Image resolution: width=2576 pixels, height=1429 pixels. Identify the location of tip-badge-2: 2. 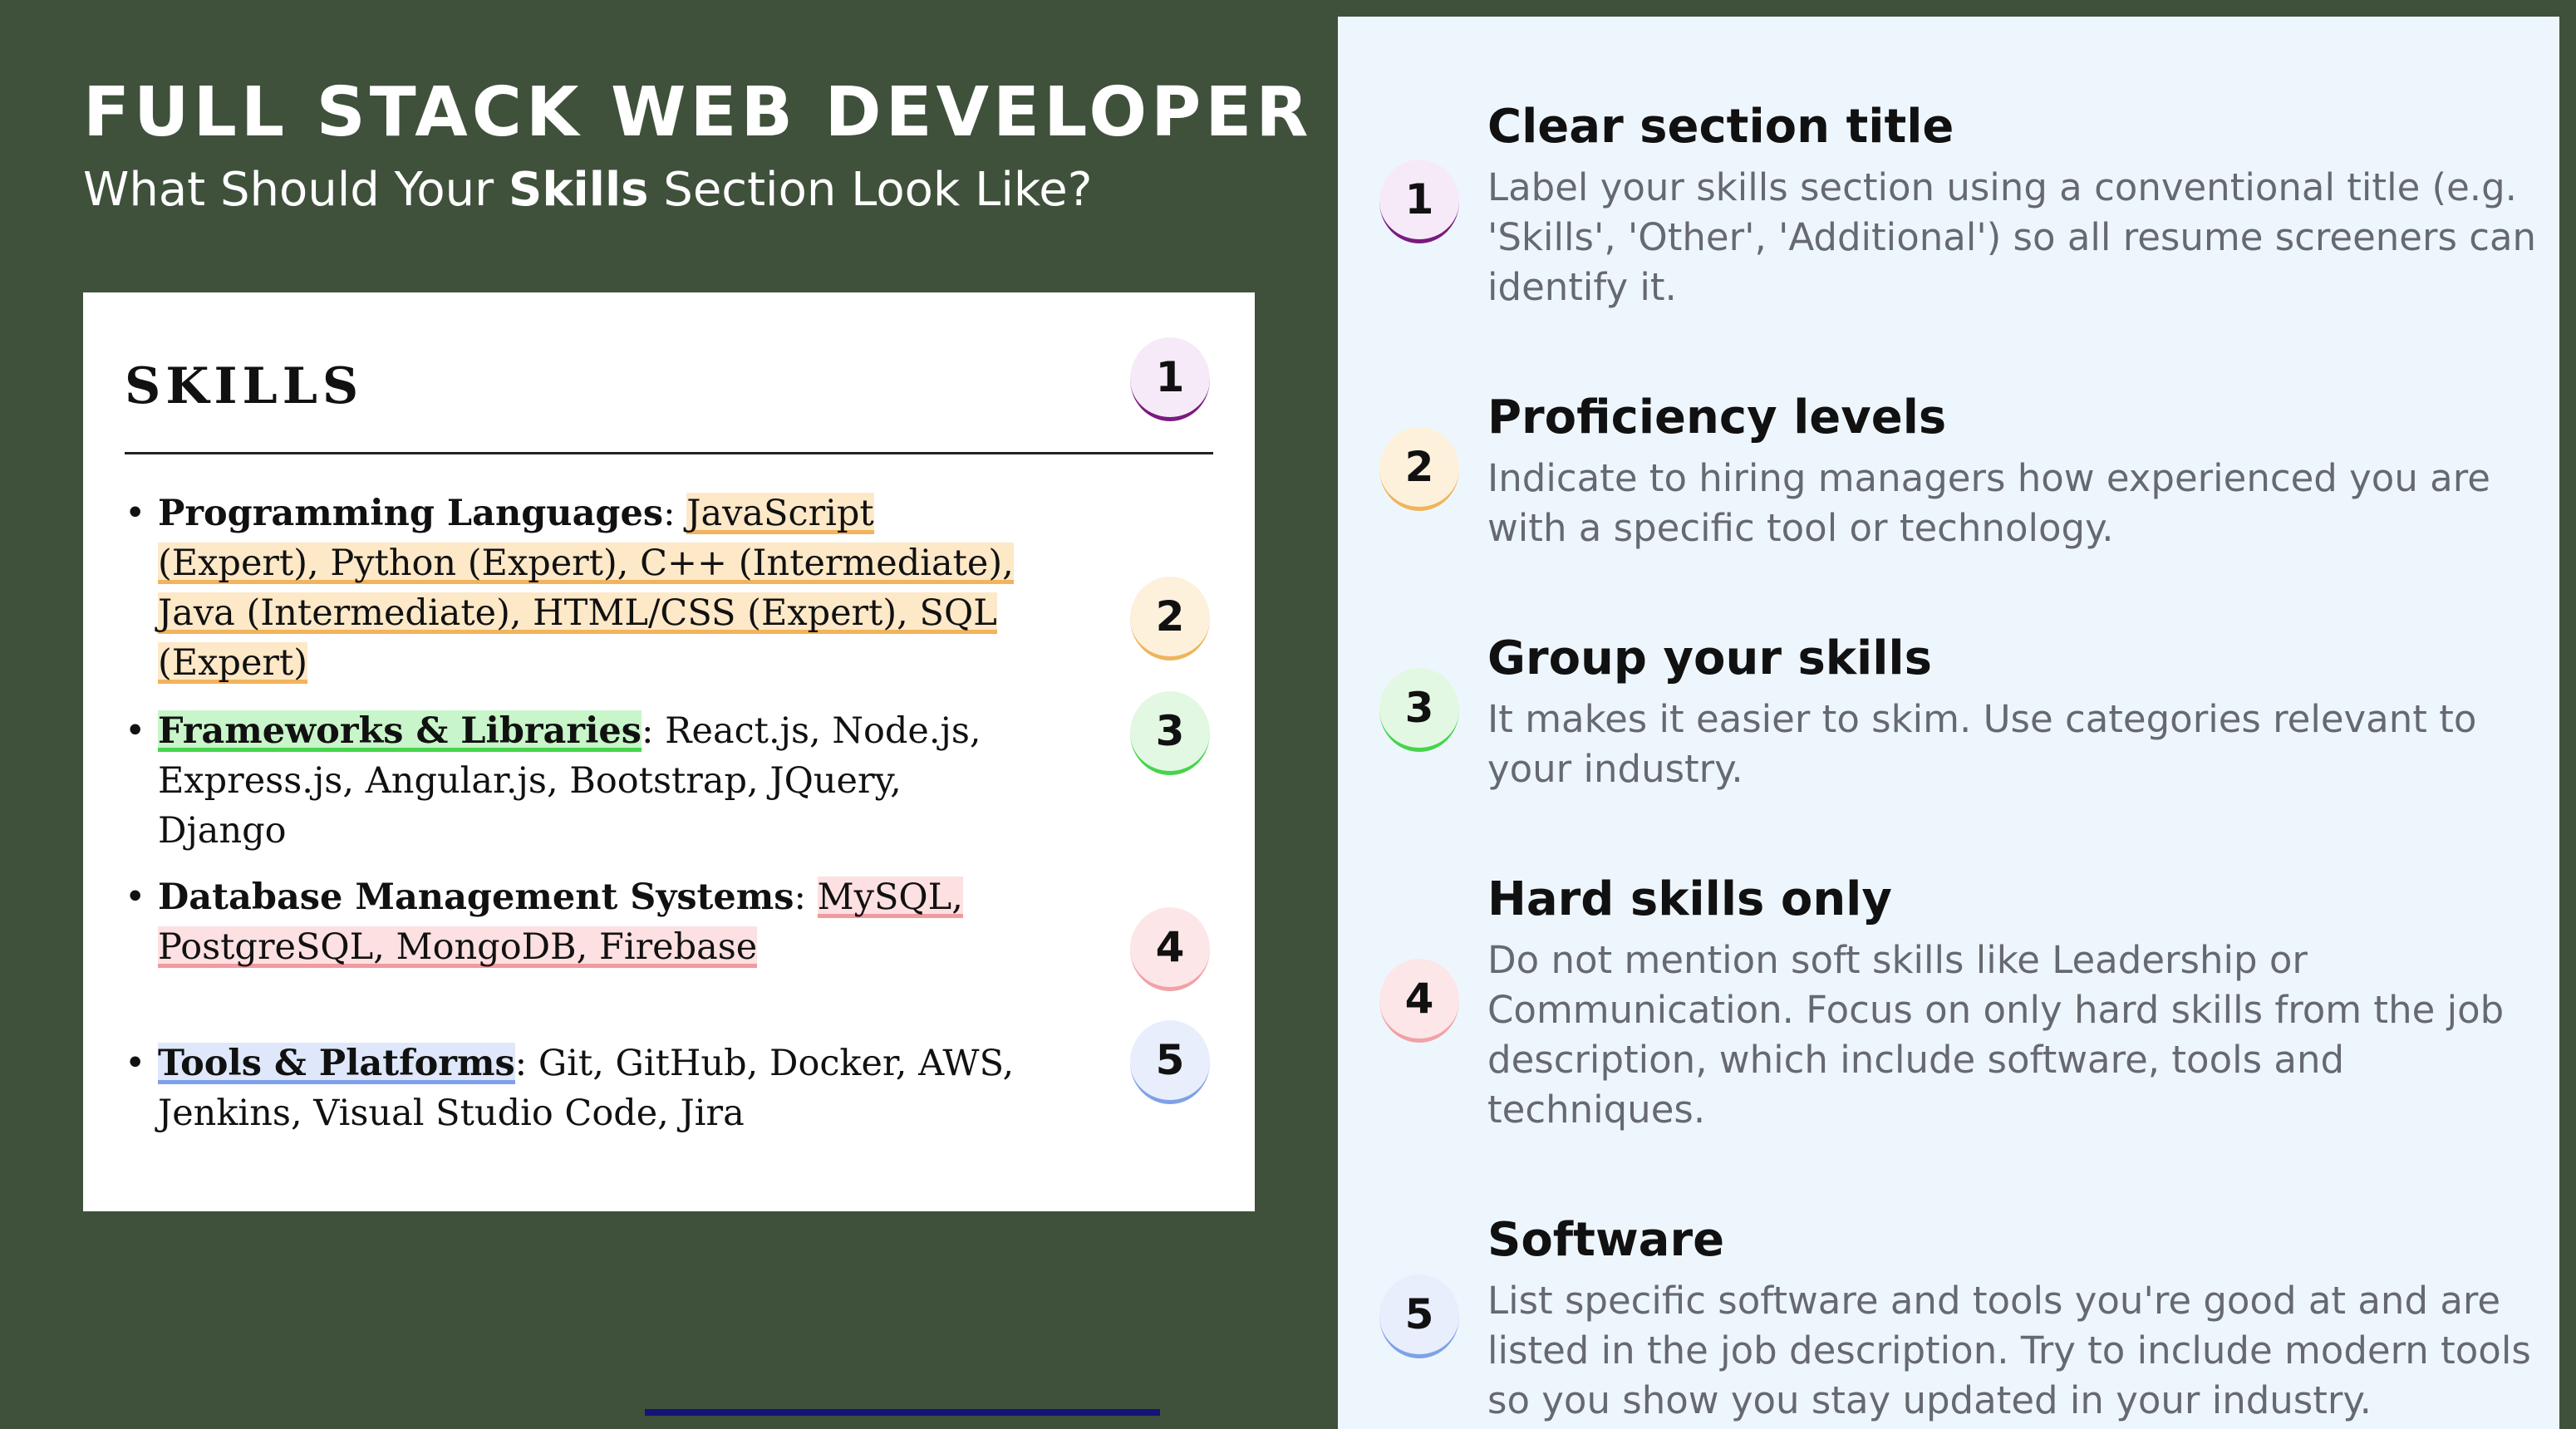
(1419, 469).